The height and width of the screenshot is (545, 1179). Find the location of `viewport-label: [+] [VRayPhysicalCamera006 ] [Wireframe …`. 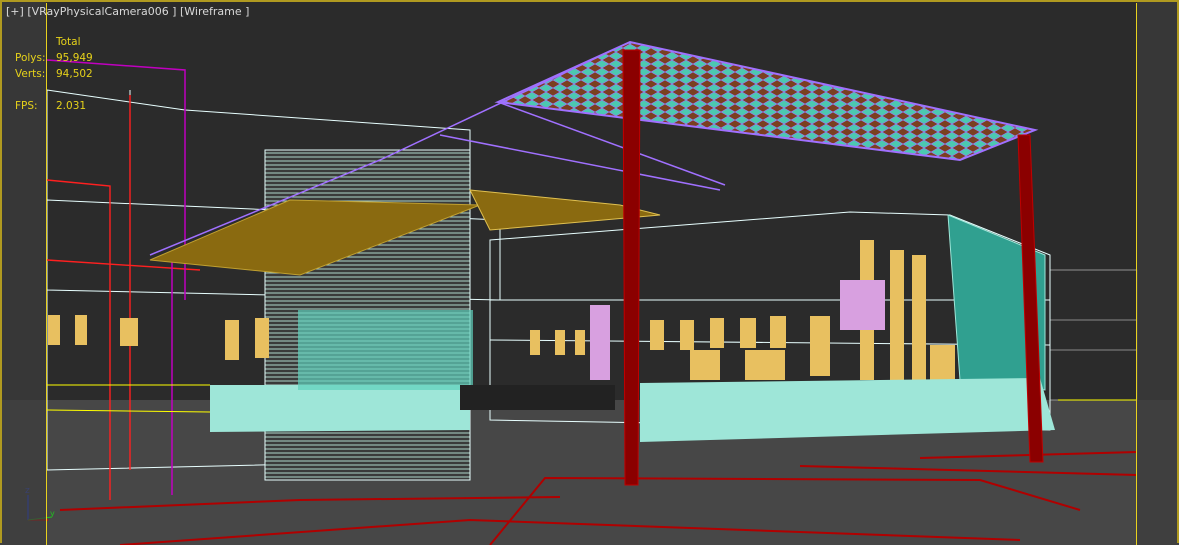

viewport-label: [+] [VRayPhysicalCamera006 ] [Wireframe … is located at coordinates (127, 11).